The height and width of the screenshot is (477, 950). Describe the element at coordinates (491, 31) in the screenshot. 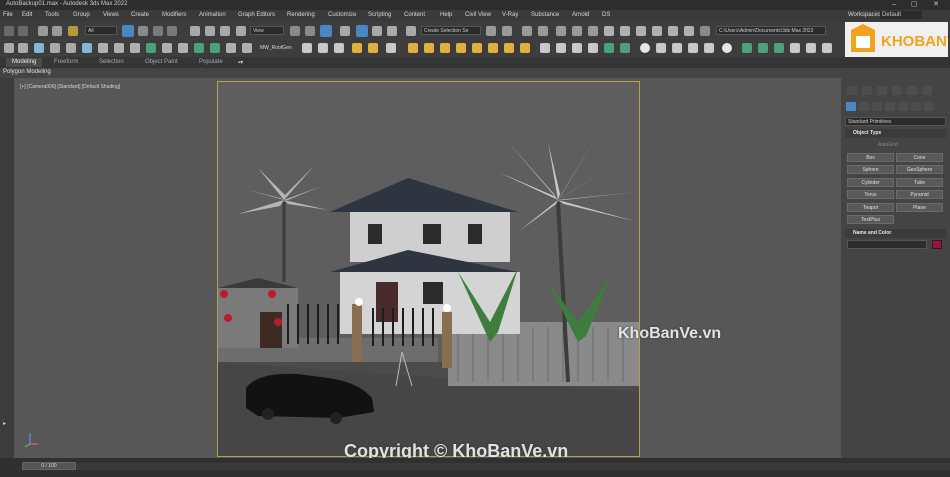

I see `mirror-icon` at that location.